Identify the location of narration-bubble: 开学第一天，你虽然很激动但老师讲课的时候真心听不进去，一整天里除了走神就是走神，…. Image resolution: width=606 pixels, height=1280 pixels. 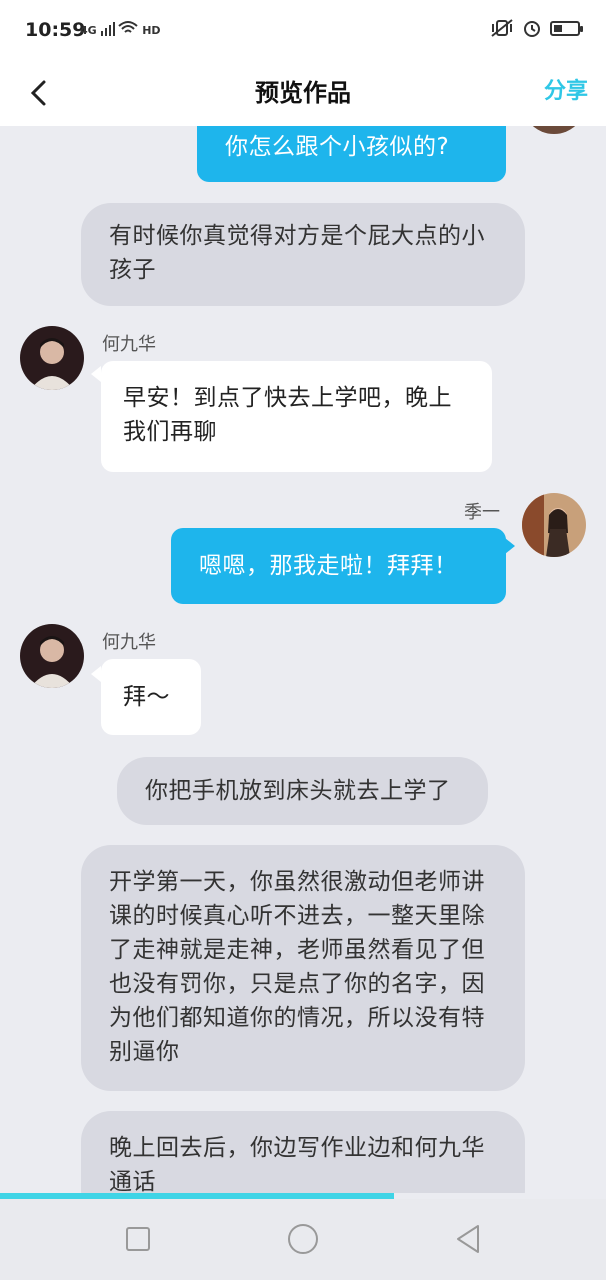
(303, 968).